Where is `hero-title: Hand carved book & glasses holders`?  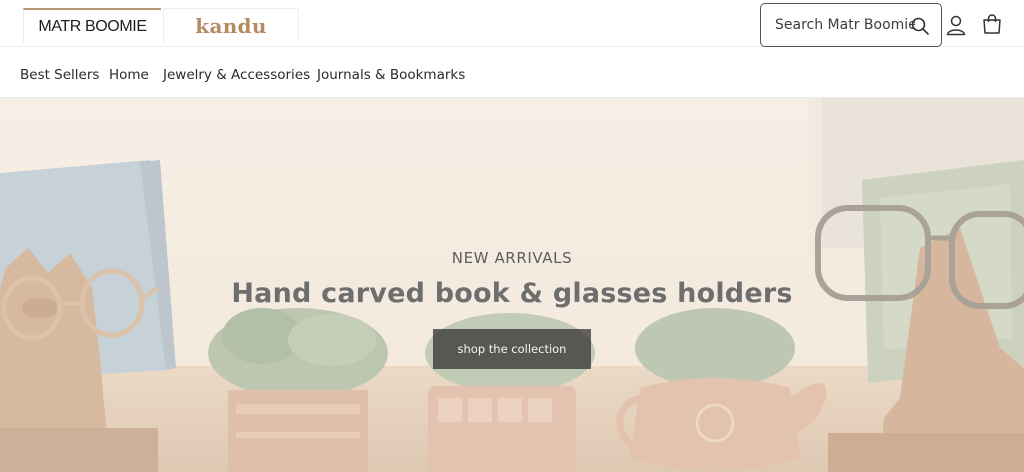
hero-title: Hand carved book & glasses holders is located at coordinates (512, 293).